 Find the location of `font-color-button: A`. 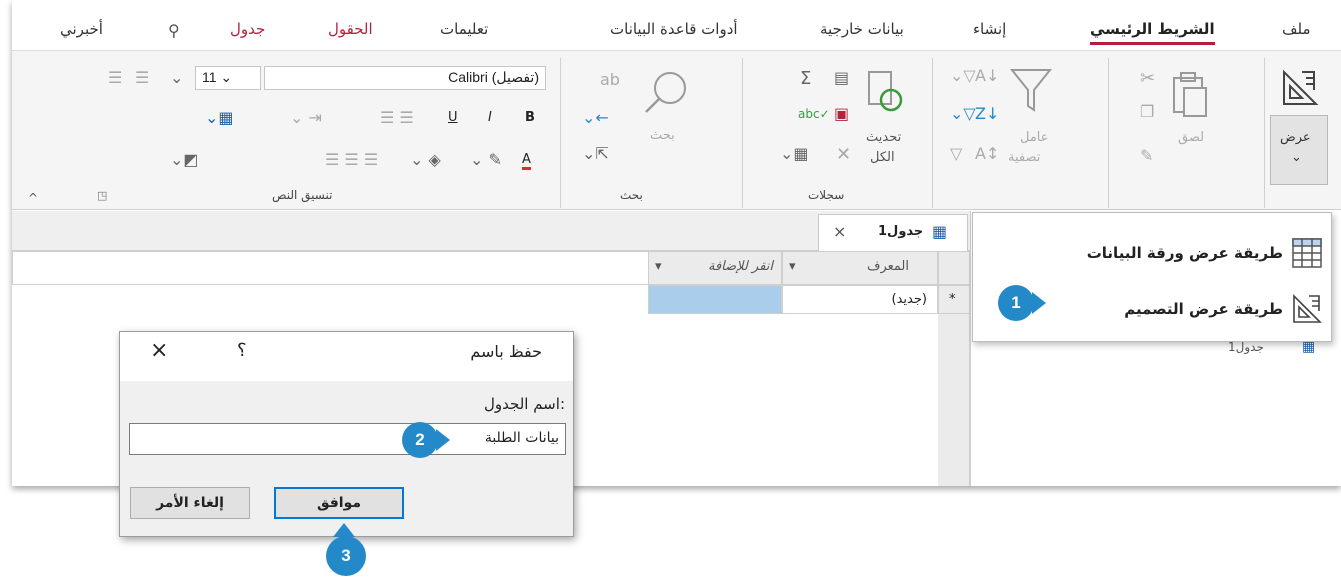

font-color-button: A is located at coordinates (526, 161).